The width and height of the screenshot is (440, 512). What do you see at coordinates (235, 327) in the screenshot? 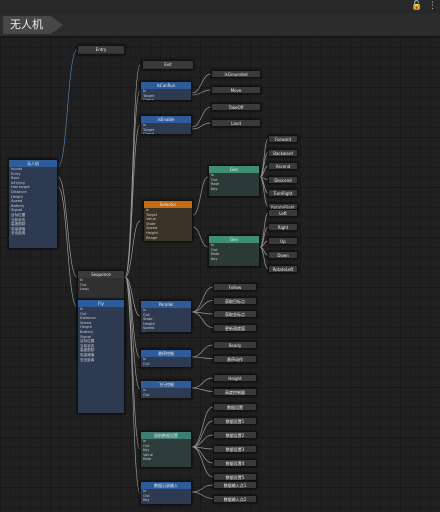
I see `node-act-parallel-3: 更新速度值` at bounding box center [235, 327].